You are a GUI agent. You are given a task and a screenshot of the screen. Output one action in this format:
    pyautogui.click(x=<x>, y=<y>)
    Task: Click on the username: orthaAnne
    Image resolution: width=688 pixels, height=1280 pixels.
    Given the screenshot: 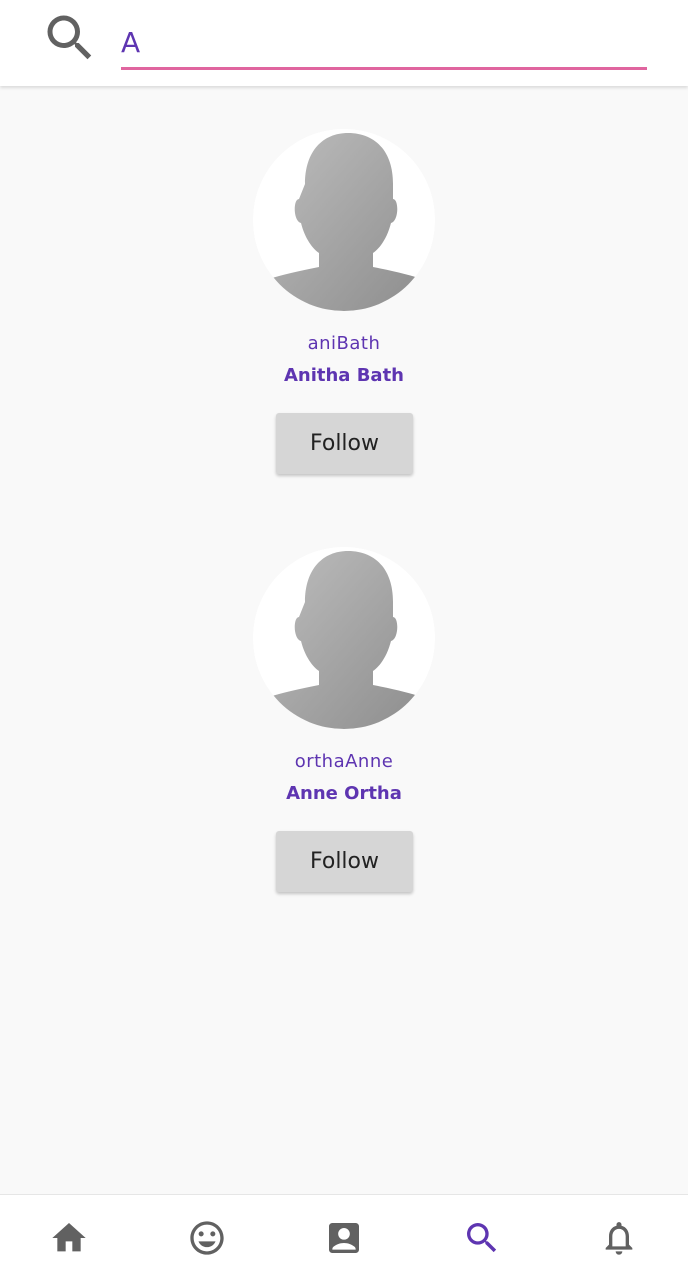 What is the action you would take?
    pyautogui.click(x=344, y=761)
    